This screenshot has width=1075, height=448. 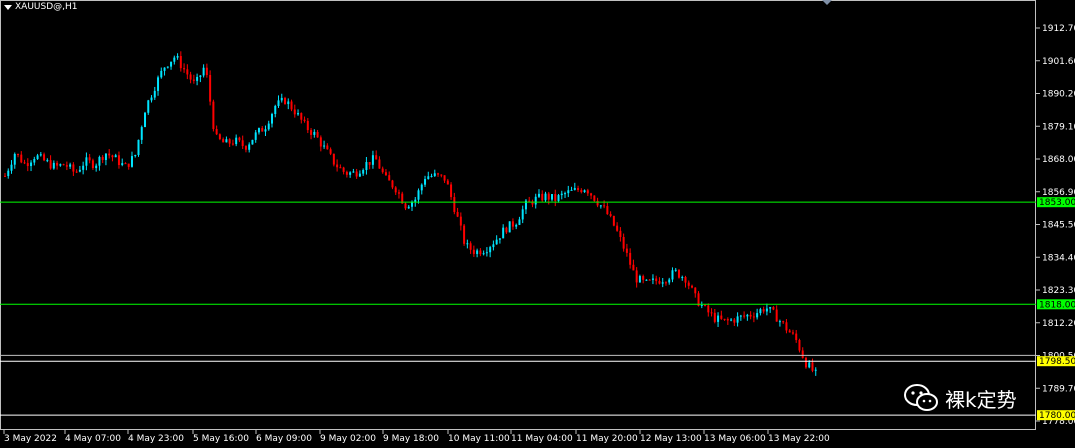 I want to click on watermark: 裸k定势, so click(x=960, y=398).